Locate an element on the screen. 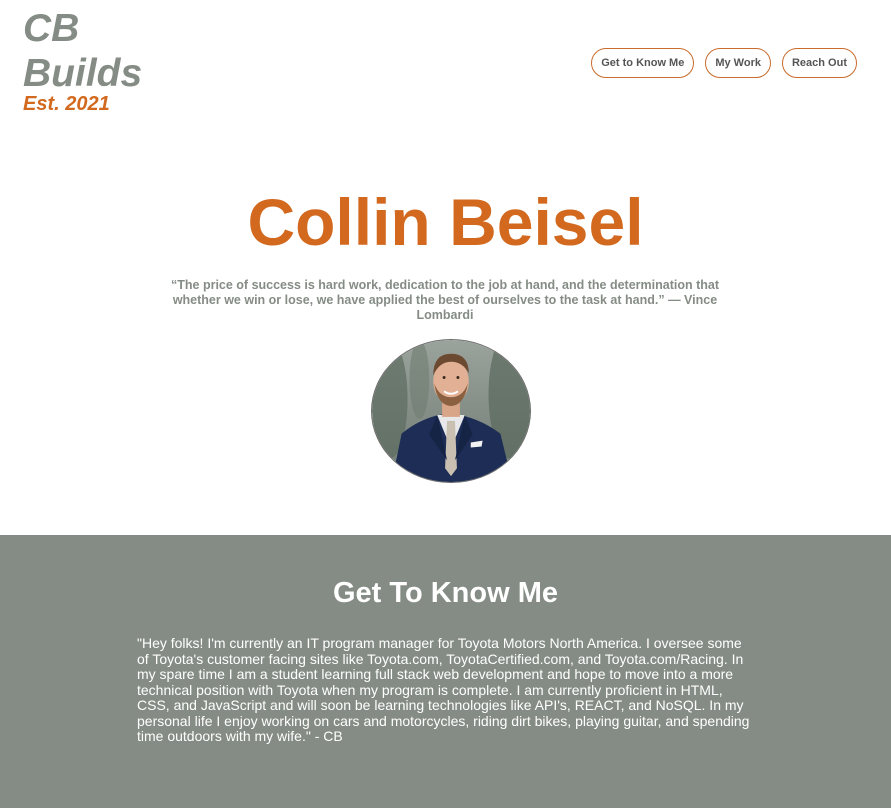  about-heading: Get To Know Me is located at coordinates (445, 593).